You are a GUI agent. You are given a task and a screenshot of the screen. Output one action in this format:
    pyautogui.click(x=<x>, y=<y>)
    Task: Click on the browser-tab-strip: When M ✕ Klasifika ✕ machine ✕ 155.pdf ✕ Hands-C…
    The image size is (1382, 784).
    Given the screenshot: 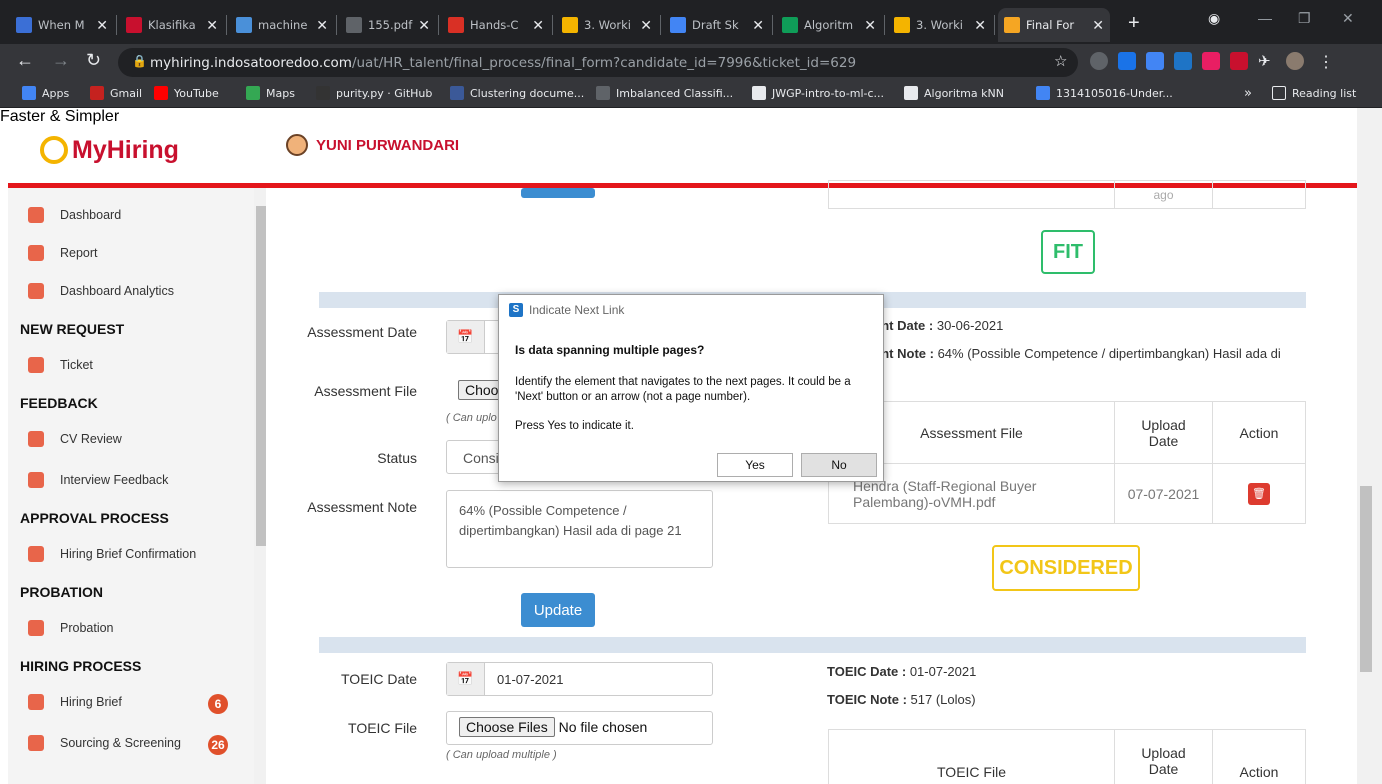 What is the action you would take?
    pyautogui.click(x=691, y=22)
    